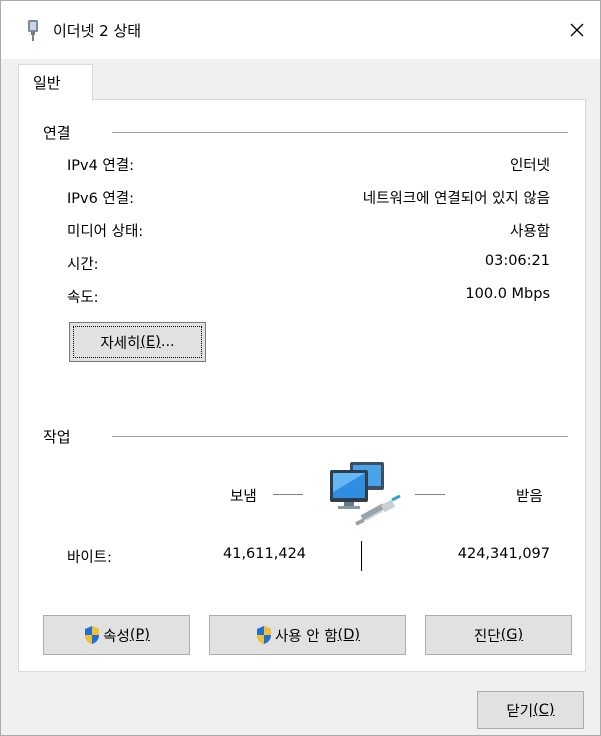 The image size is (601, 736). What do you see at coordinates (33, 30) in the screenshot?
I see `network-adapter-icon` at bounding box center [33, 30].